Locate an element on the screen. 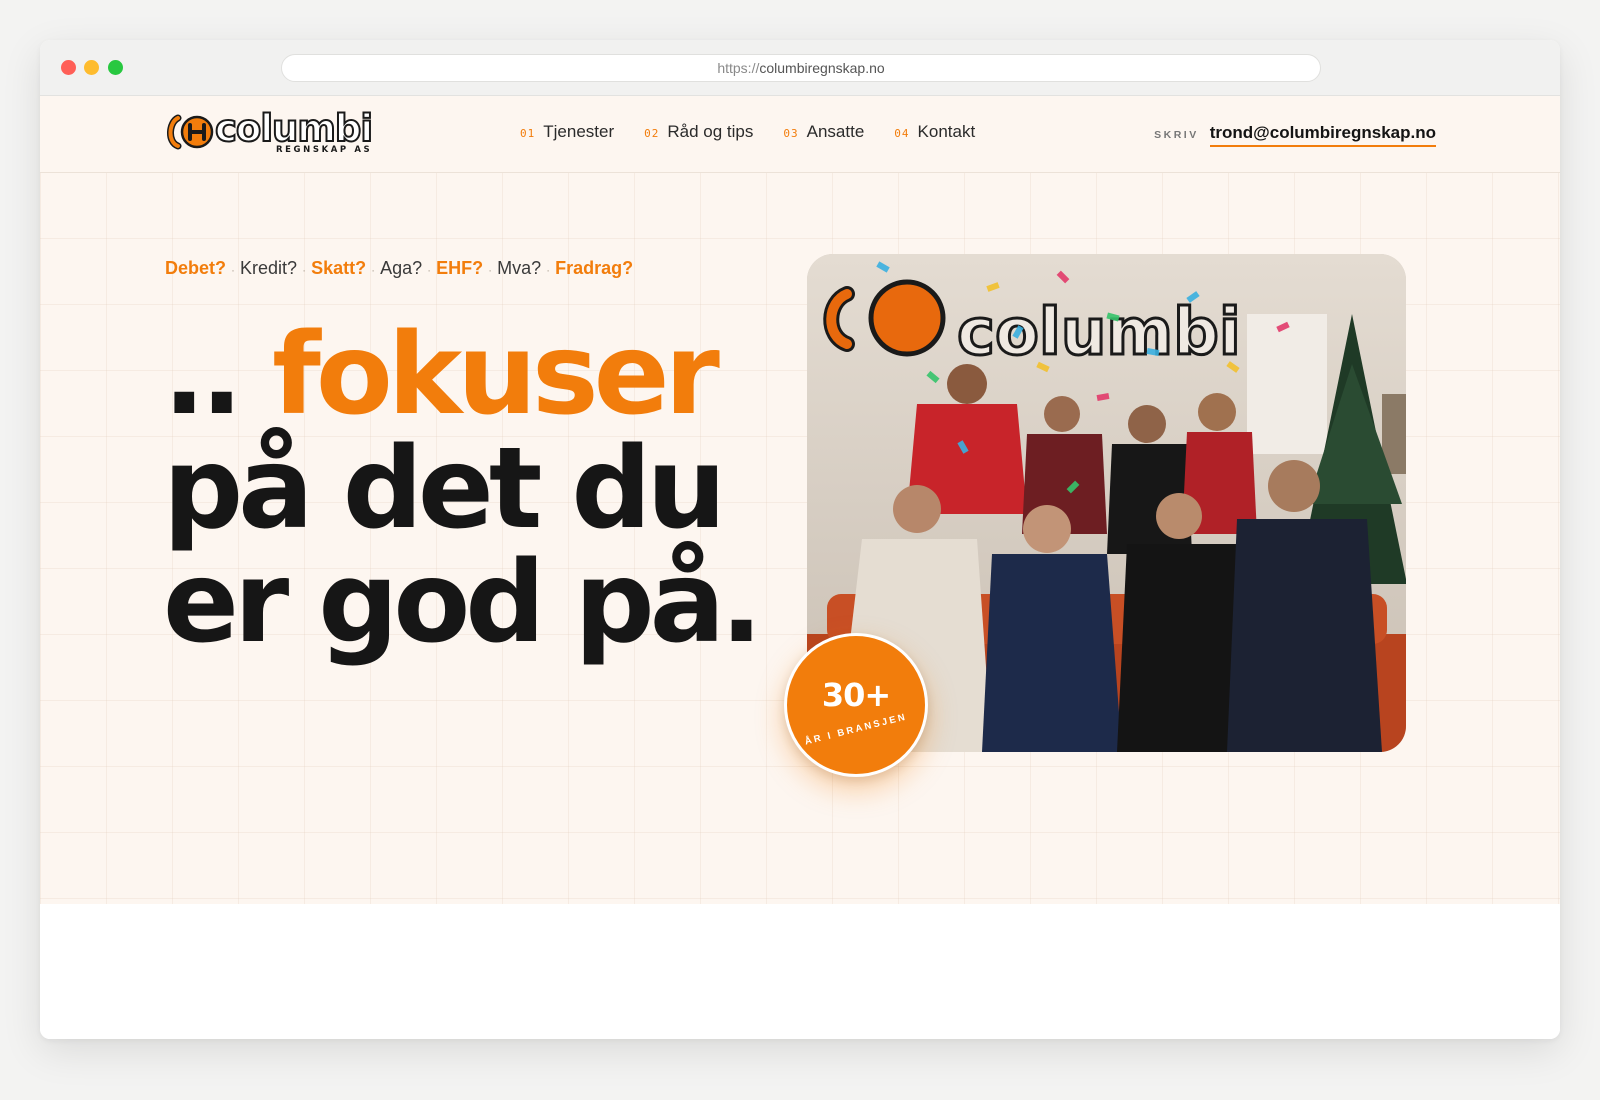 This screenshot has height=1100, width=1600. nav-item-number: 02 is located at coordinates (652, 133).